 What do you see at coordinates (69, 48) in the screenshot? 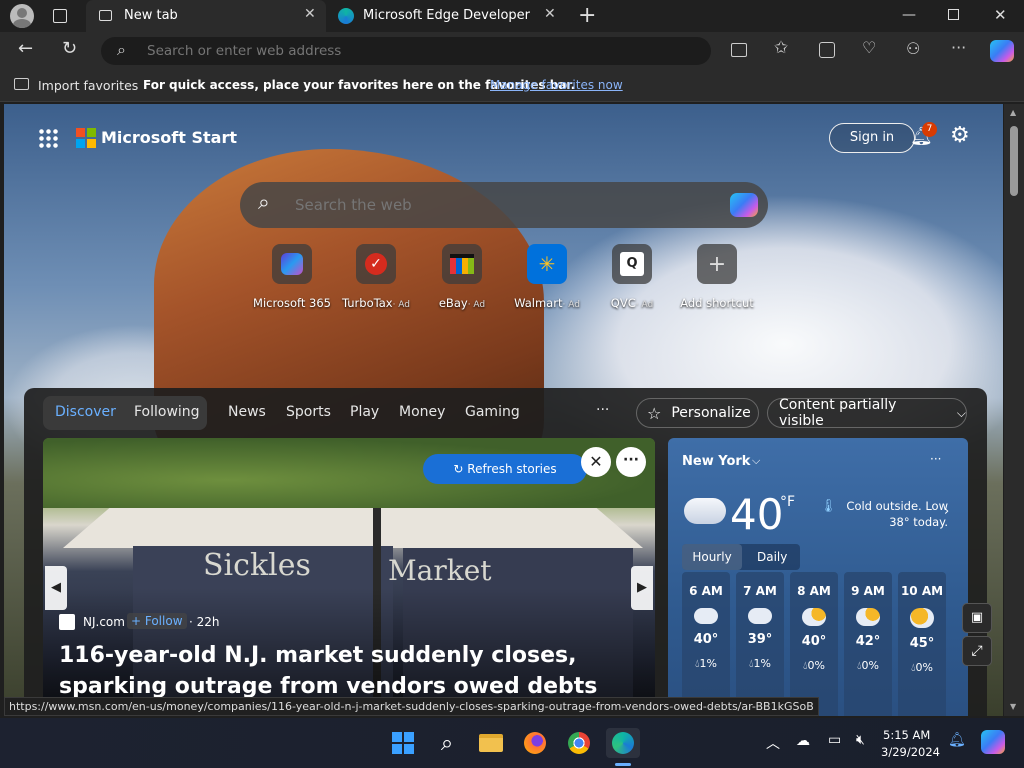
I see `refresh-icon: ↻` at bounding box center [69, 48].